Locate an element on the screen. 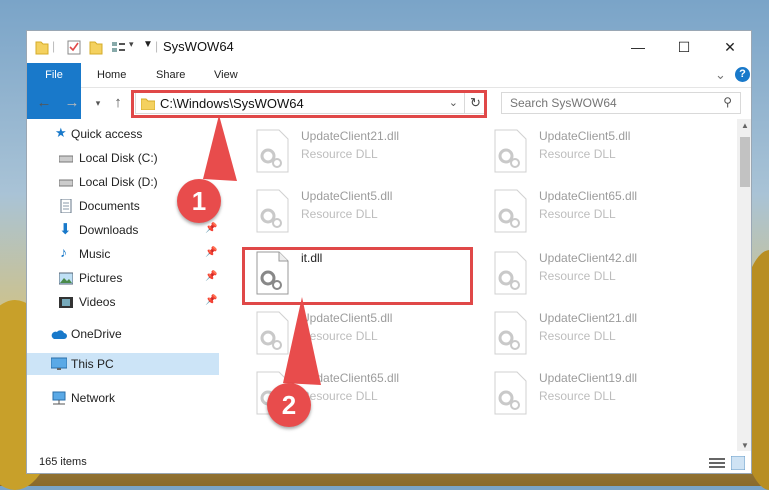  annotation-arrows is located at coordinates (262, 250).